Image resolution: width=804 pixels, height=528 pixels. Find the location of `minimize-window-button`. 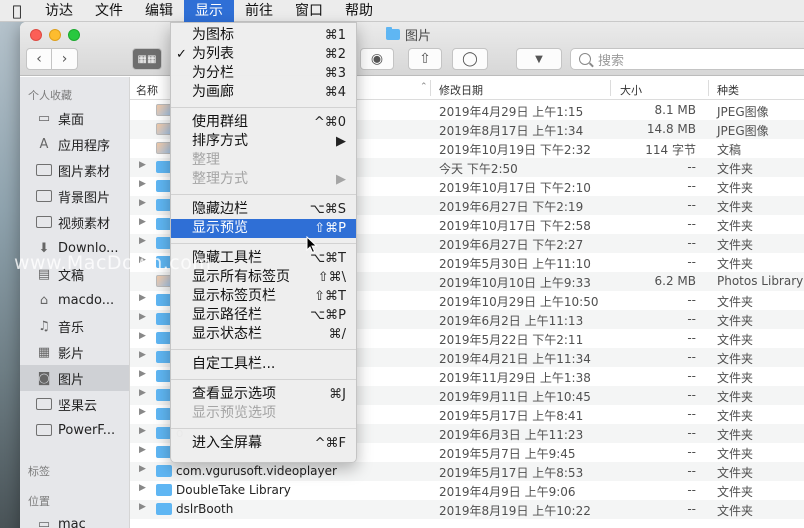

minimize-window-button is located at coordinates (55, 35).